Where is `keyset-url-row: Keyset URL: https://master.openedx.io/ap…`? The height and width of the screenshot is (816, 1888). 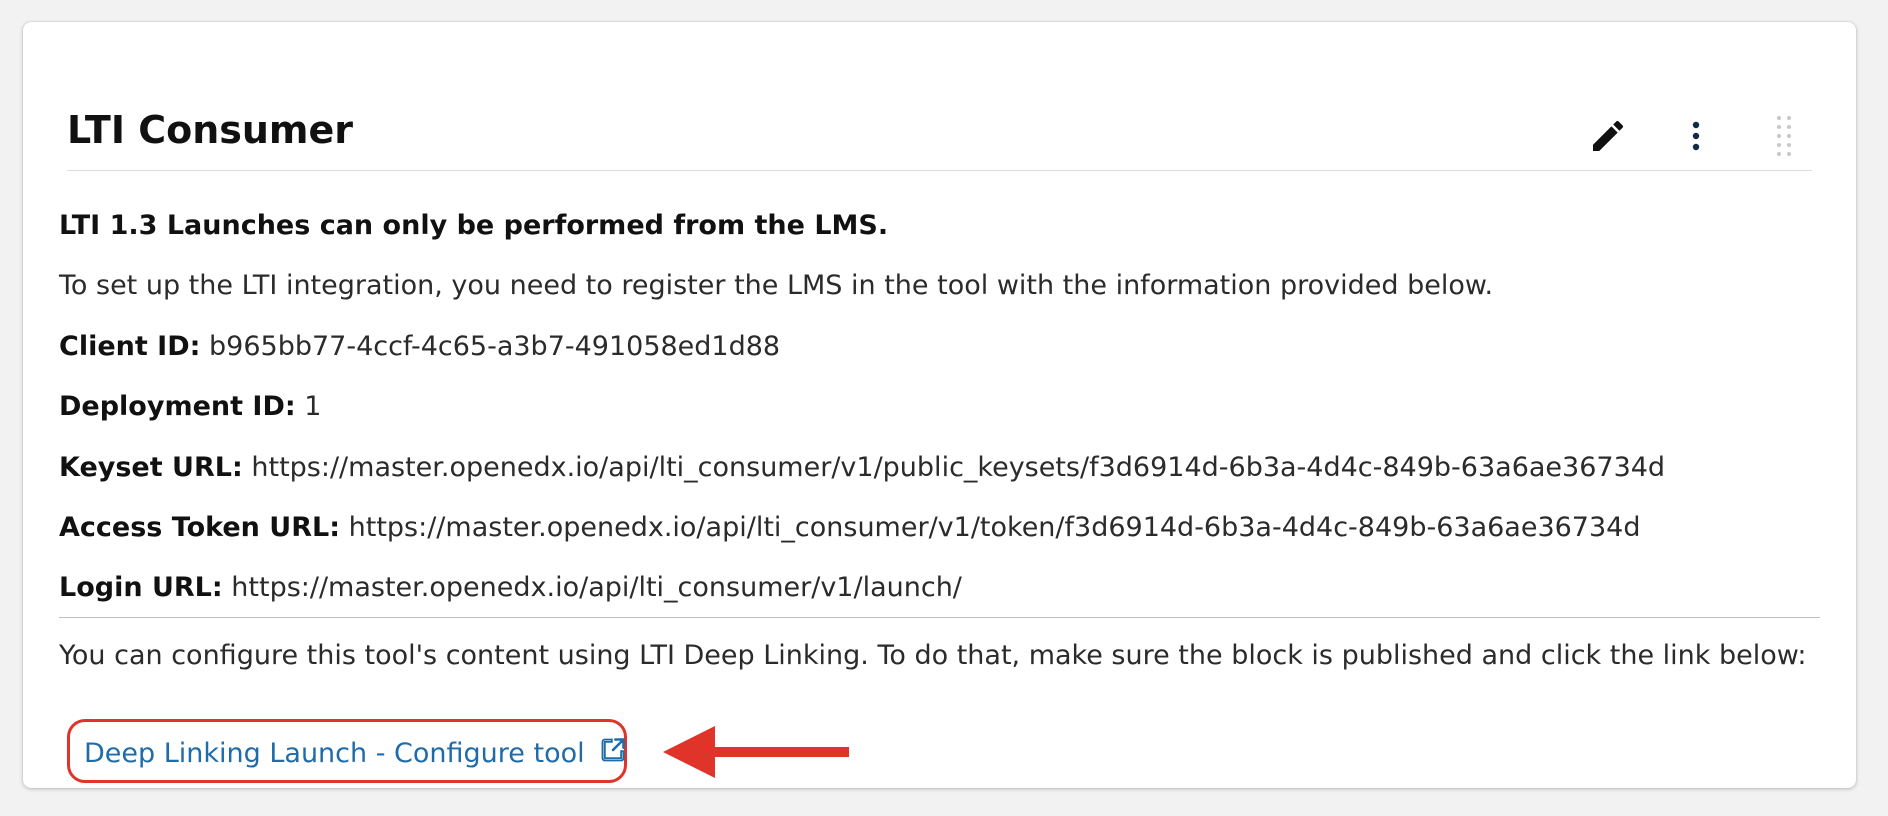 keyset-url-row: Keyset URL: https://master.openedx.io/ap… is located at coordinates (939, 468).